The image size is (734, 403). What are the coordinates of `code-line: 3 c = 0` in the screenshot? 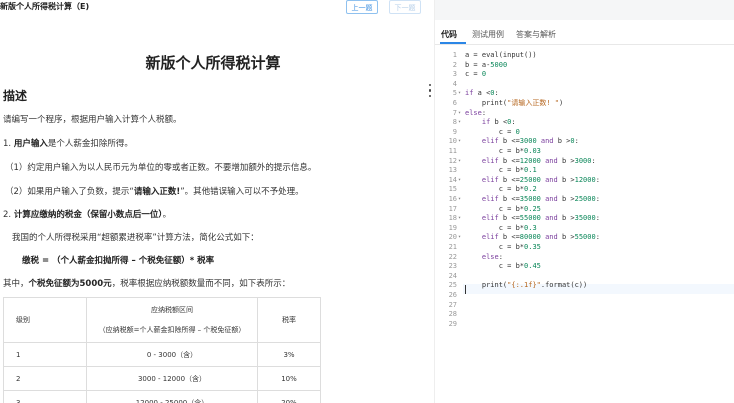 It's located at (584, 75).